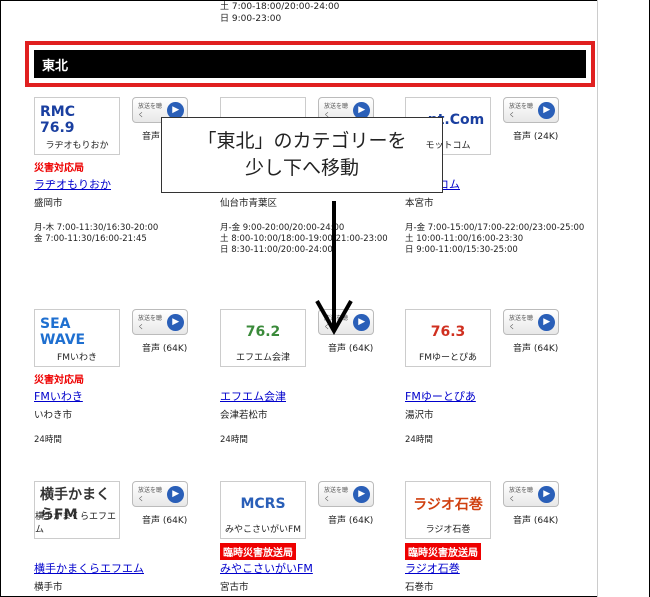 The width and height of the screenshot is (650, 597). I want to click on station-logo: 76.2 エフエム会津, so click(263, 338).